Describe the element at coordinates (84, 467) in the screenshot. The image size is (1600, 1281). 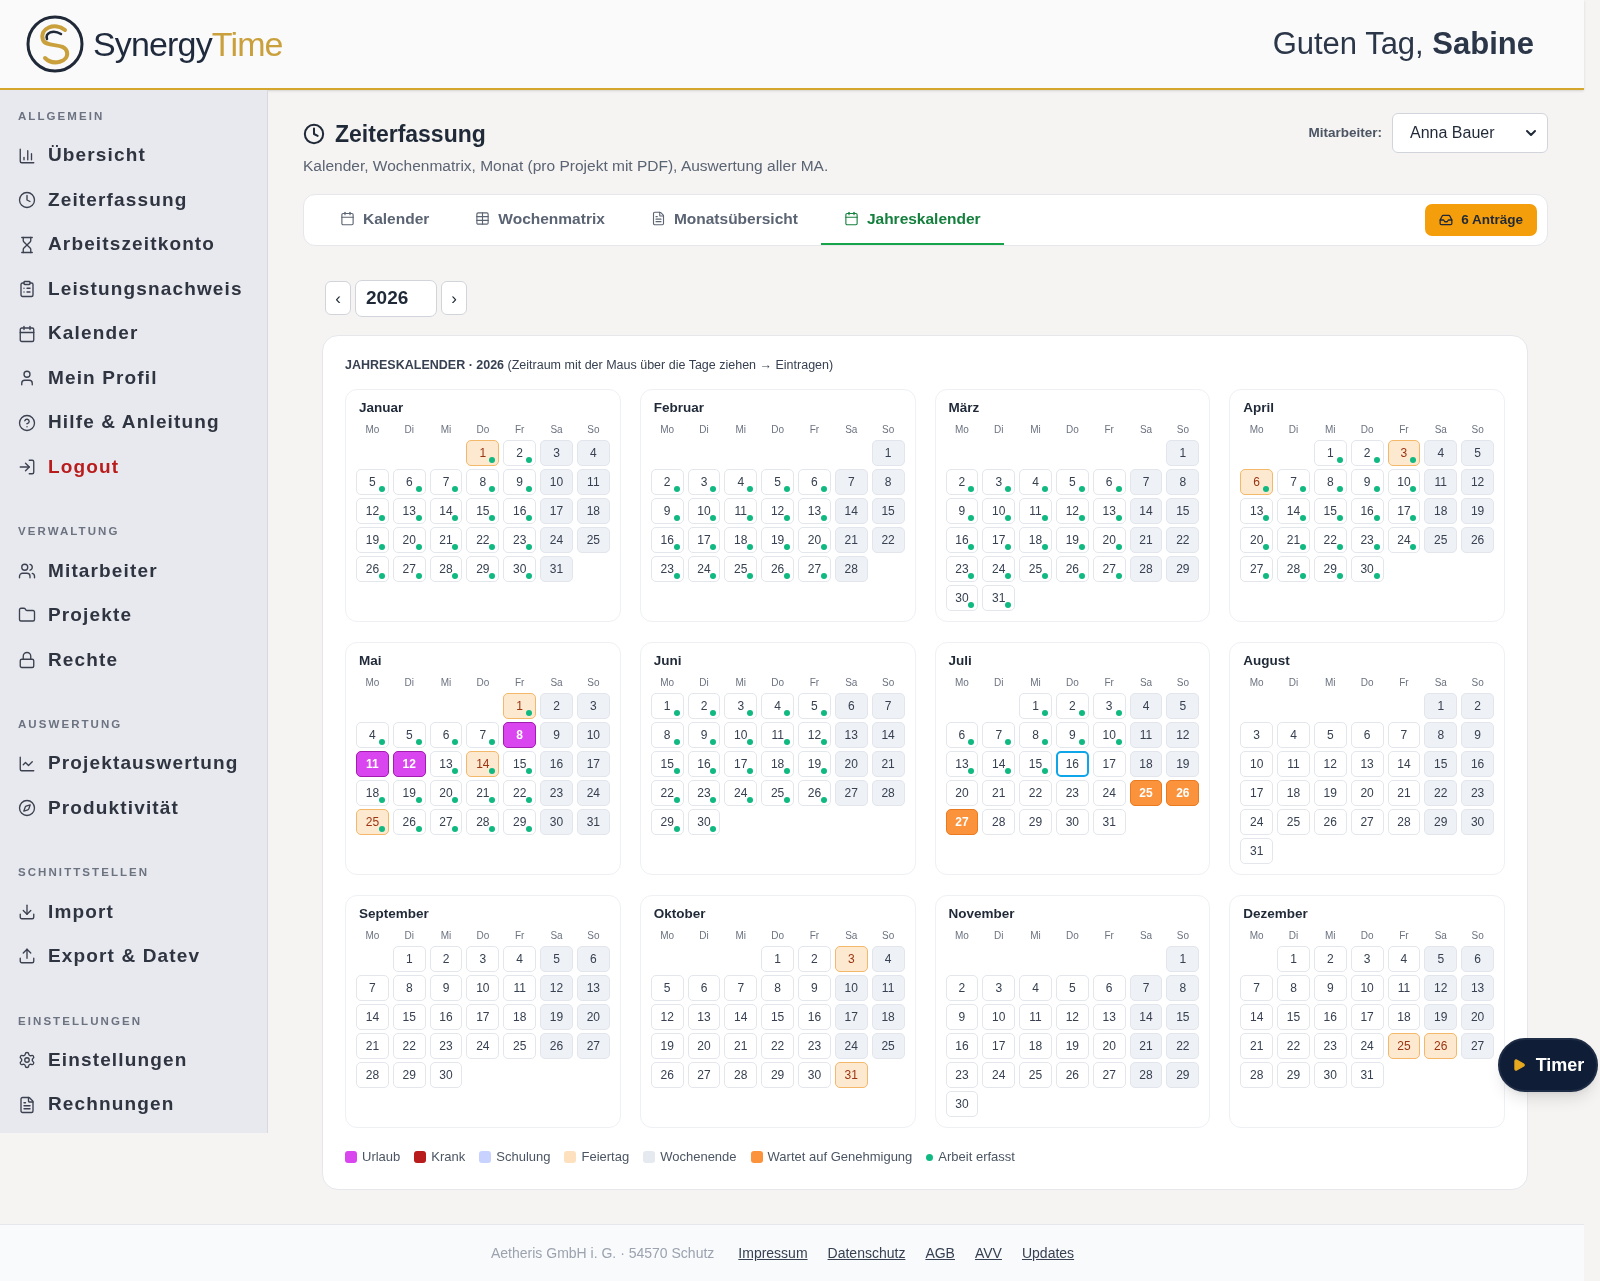
I see `nav-link: Logout` at that location.